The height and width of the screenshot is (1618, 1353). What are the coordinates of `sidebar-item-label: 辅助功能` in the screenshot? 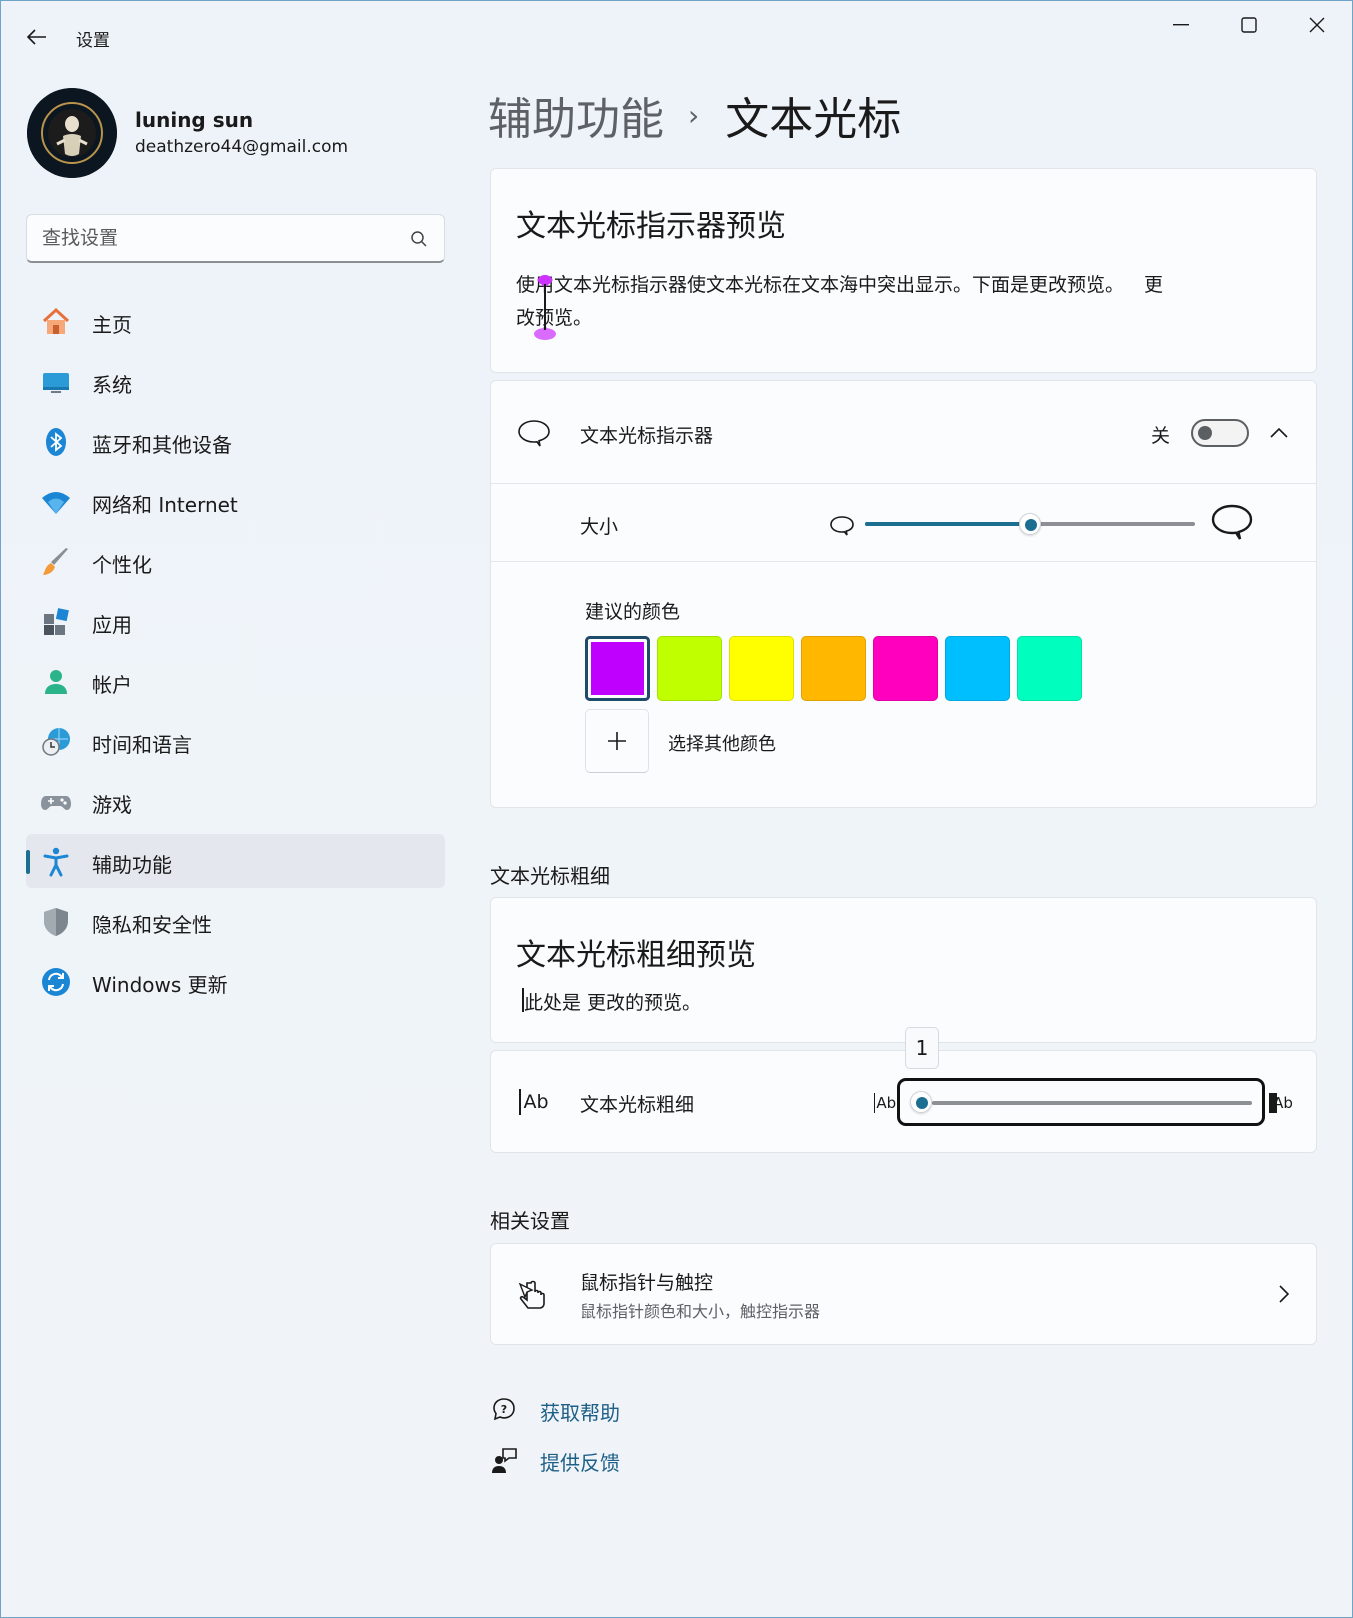 It's located at (132, 865).